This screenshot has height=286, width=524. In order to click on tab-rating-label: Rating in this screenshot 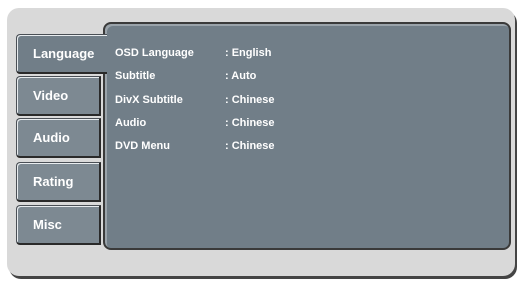, I will do `click(53, 181)`.